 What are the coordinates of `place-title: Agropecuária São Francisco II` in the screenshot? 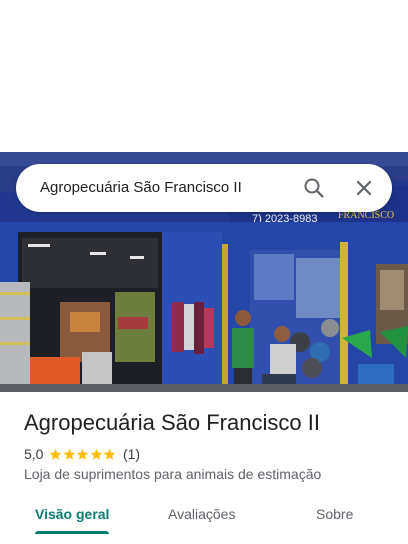 It's located at (172, 422).